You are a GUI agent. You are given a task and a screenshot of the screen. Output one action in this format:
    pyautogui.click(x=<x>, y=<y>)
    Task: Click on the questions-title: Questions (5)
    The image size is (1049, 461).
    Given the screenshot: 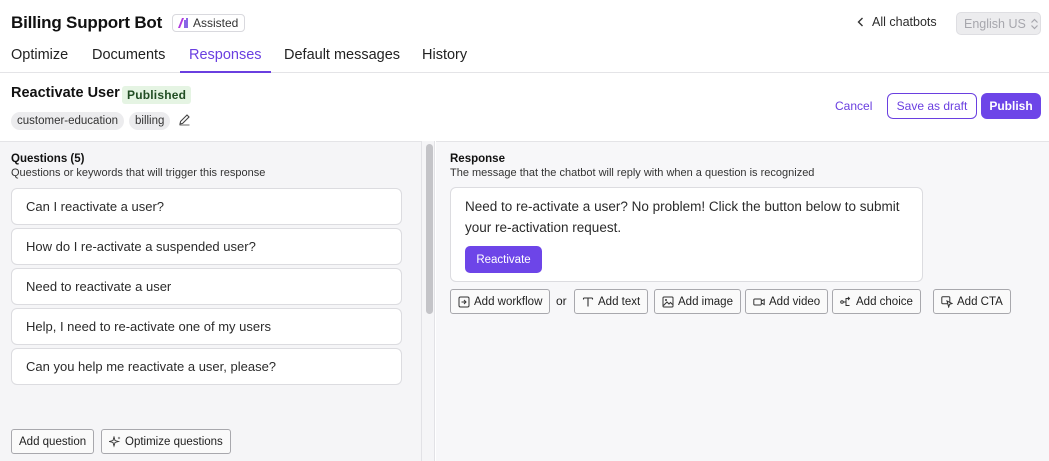 What is the action you would take?
    pyautogui.click(x=48, y=159)
    